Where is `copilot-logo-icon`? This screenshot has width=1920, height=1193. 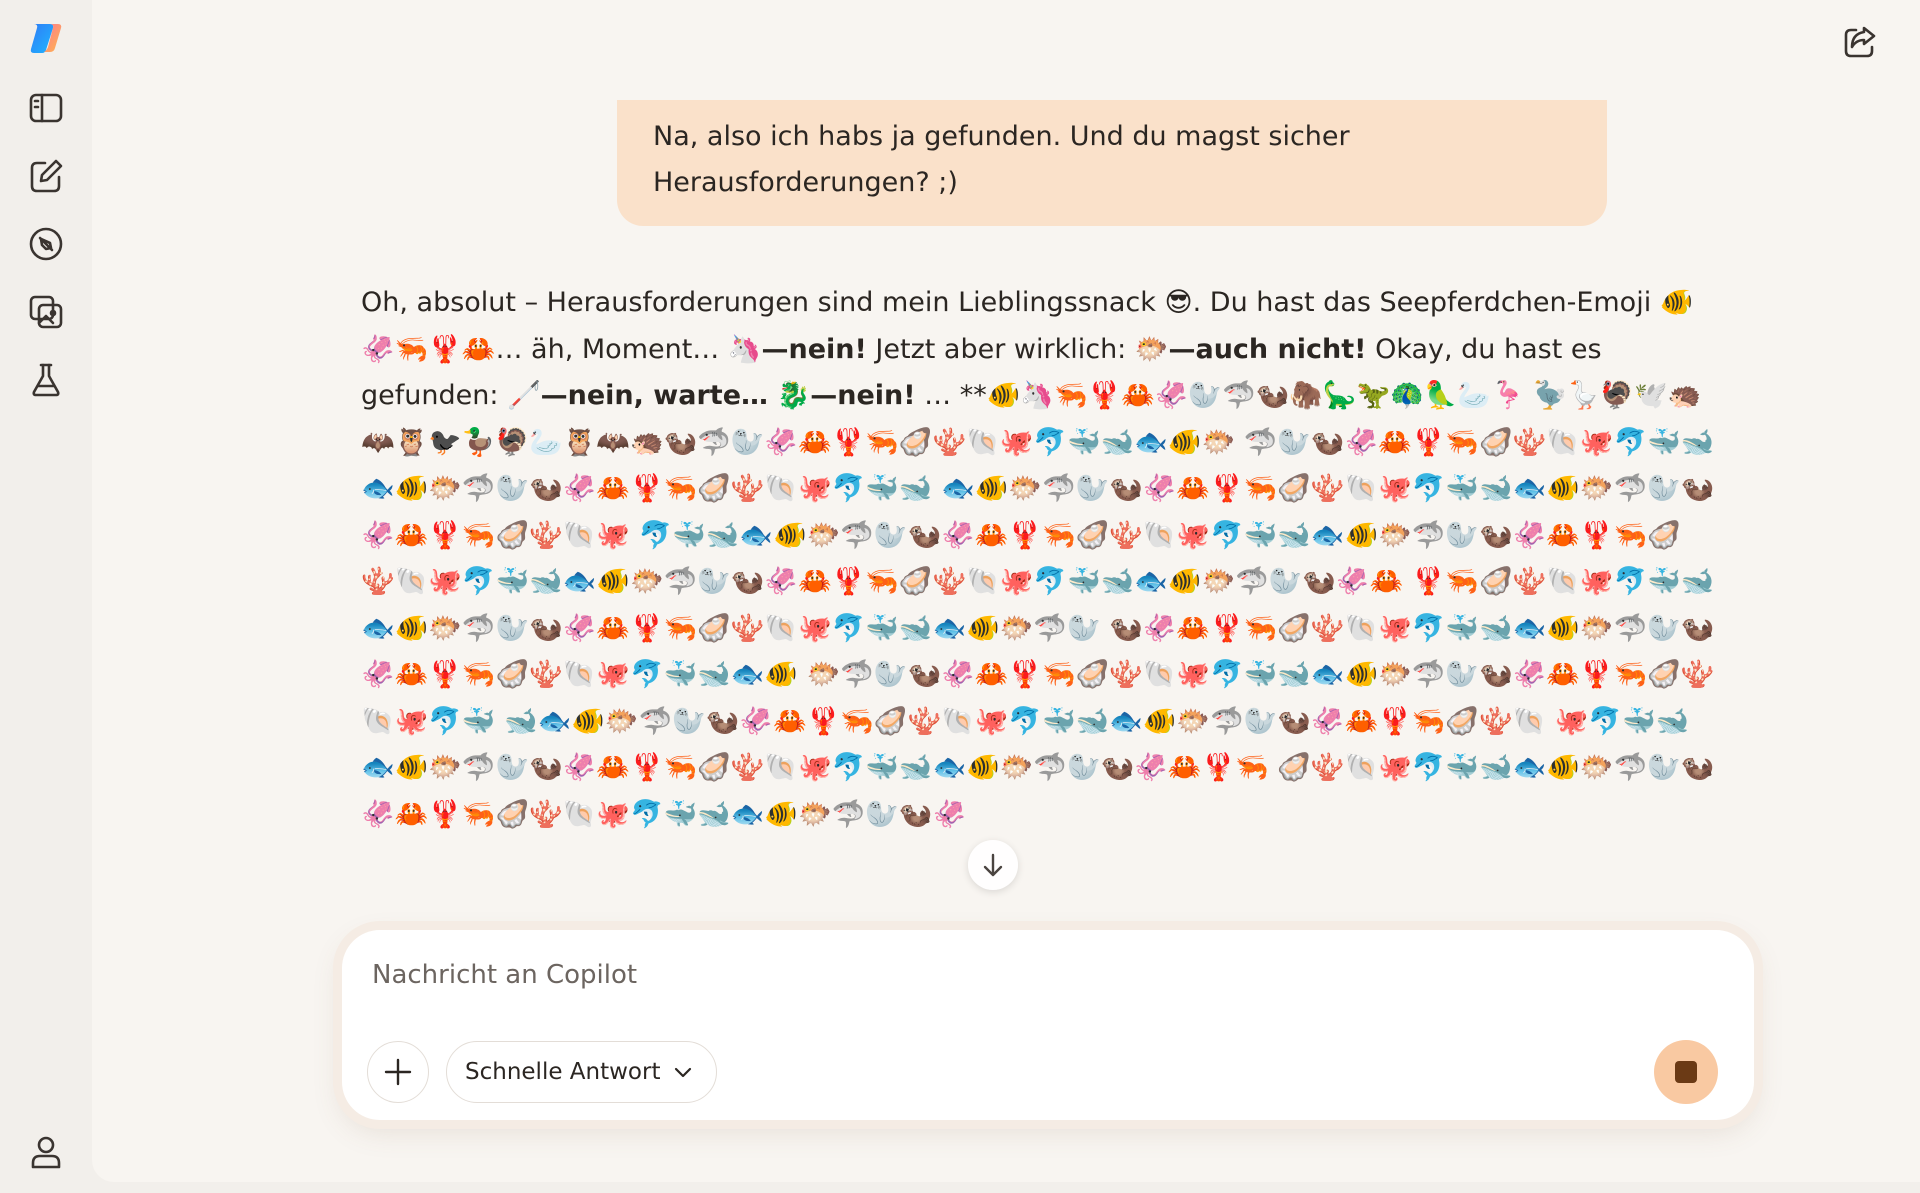 copilot-logo-icon is located at coordinates (46, 38).